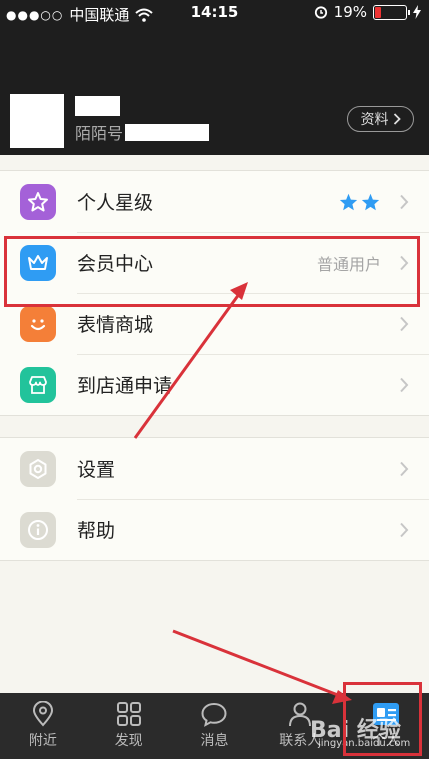 The height and width of the screenshot is (759, 429). What do you see at coordinates (42, 741) in the screenshot?
I see `tab-label: 附近` at bounding box center [42, 741].